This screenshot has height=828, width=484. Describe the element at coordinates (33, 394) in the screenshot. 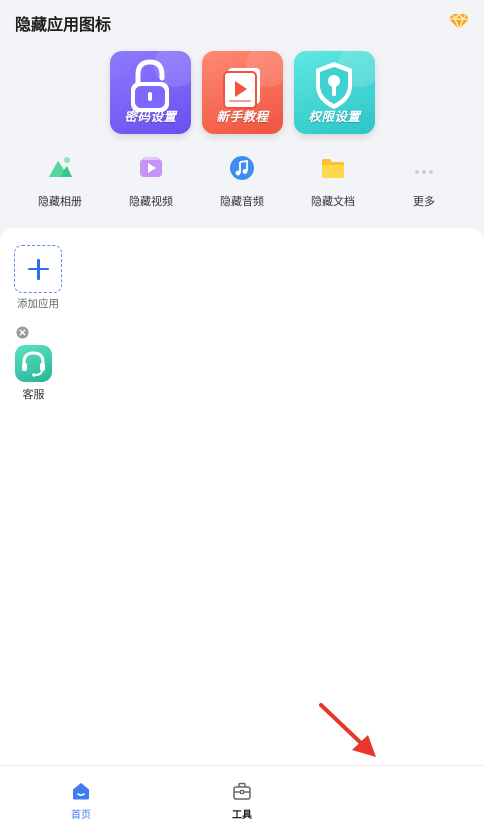

I see `app-label: 客服` at that location.